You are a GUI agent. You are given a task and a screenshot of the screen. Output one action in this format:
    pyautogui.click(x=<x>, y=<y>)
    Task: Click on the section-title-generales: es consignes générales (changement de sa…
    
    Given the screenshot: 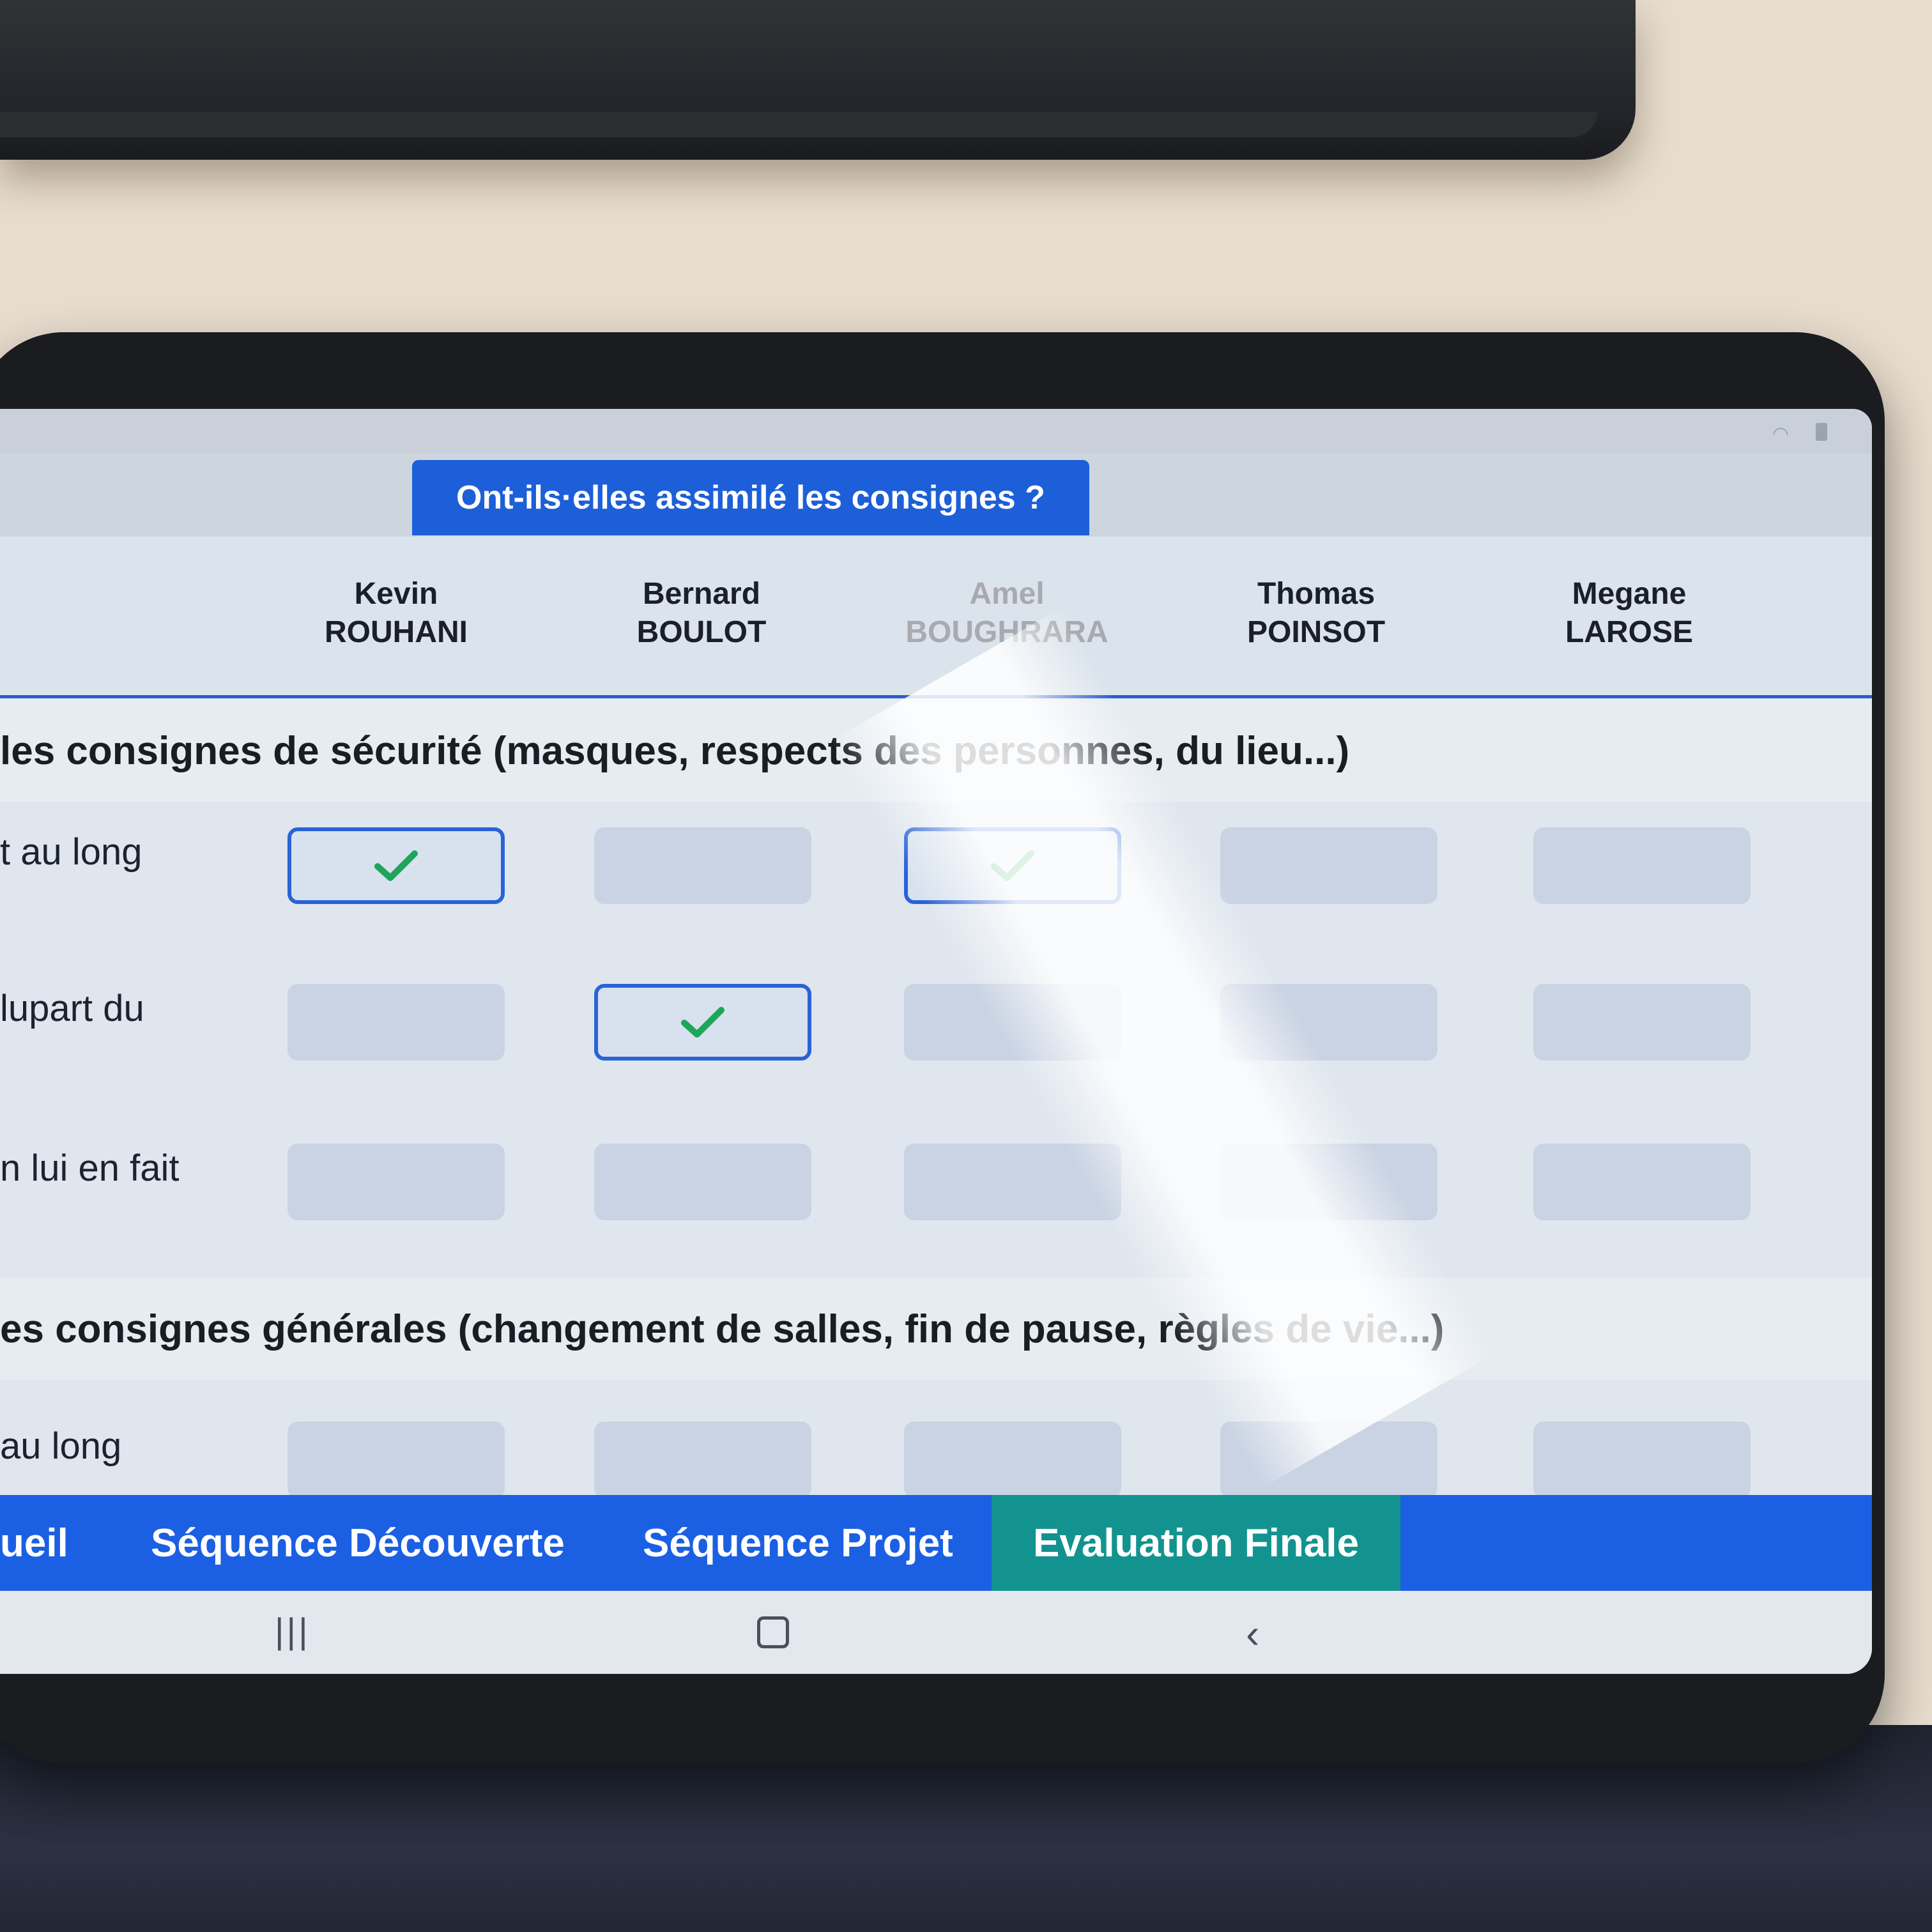 What is the action you would take?
    pyautogui.click(x=936, y=1329)
    